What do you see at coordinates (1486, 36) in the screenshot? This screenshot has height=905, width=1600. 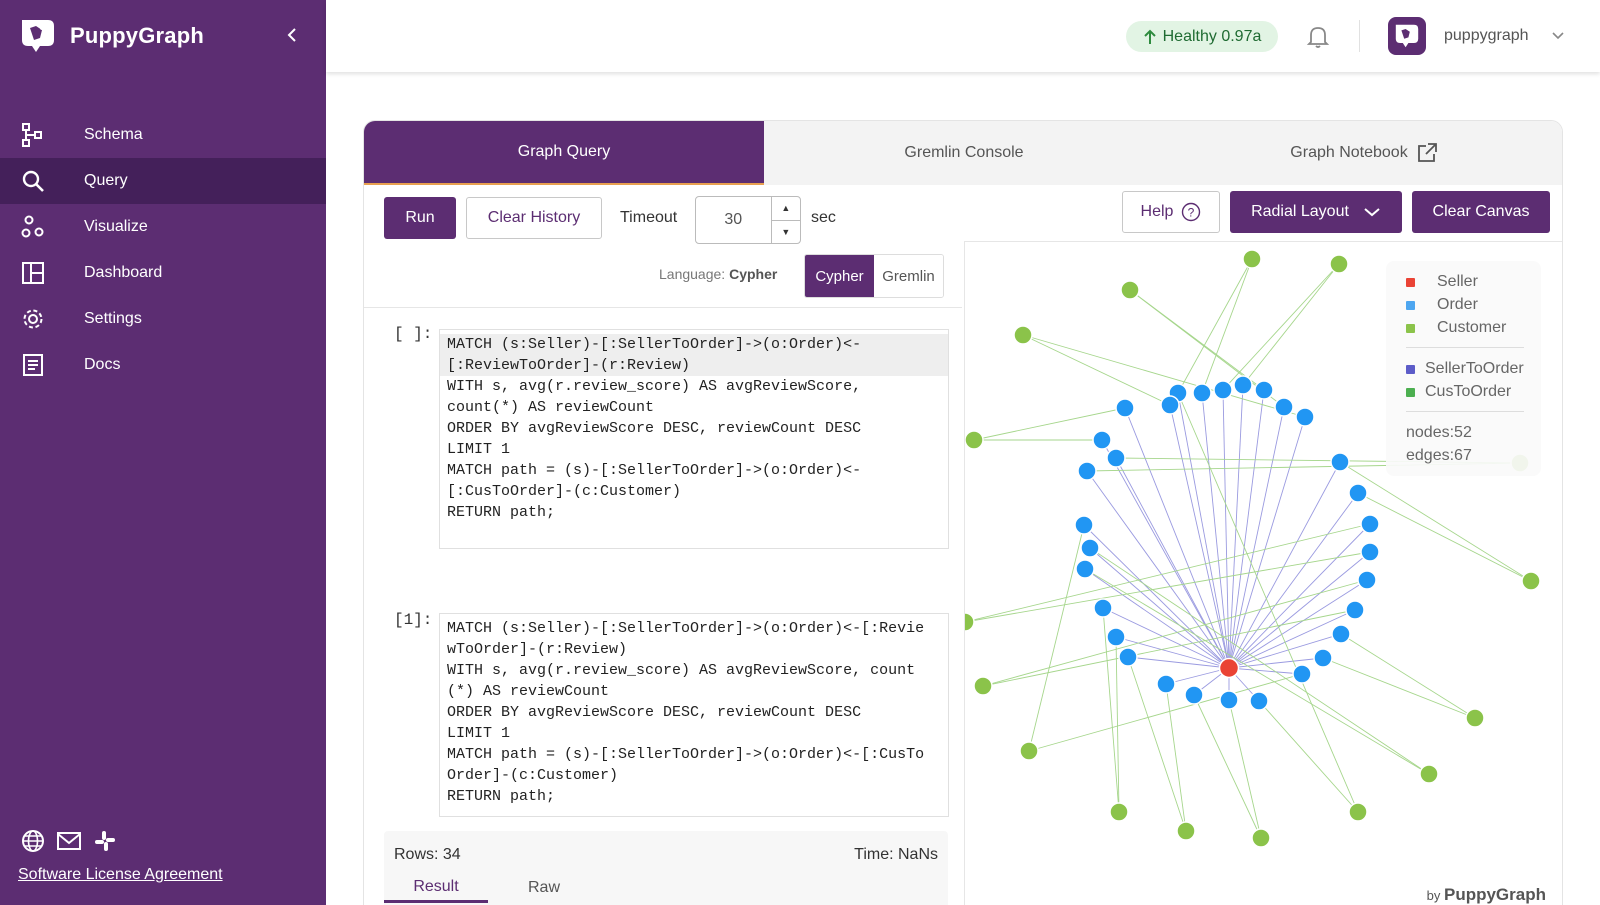 I see `username: puppygraph` at bounding box center [1486, 36].